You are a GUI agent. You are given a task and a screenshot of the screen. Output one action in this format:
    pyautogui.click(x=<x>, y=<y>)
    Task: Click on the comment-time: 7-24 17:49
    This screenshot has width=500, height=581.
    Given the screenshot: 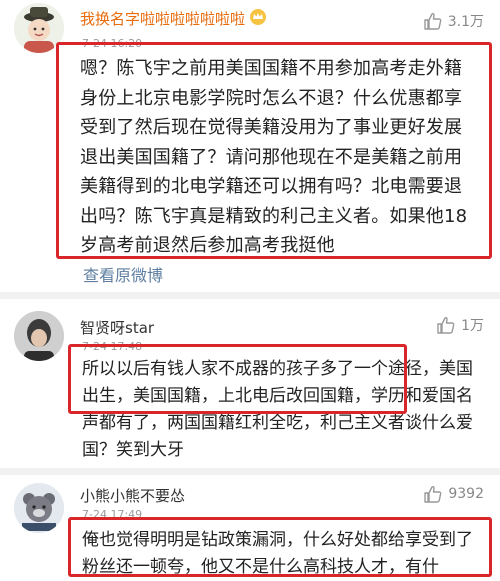 What is the action you would take?
    pyautogui.click(x=112, y=514)
    